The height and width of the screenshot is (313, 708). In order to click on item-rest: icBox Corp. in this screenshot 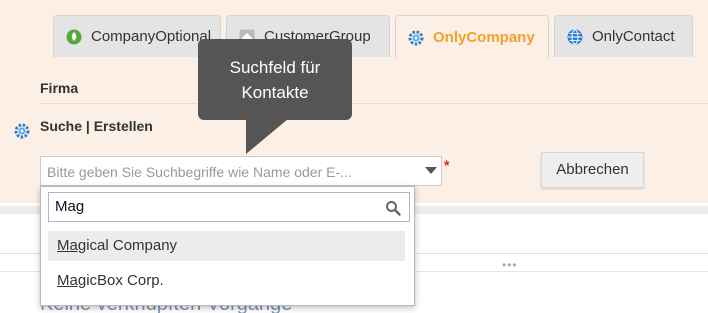, I will do `click(125, 280)`.